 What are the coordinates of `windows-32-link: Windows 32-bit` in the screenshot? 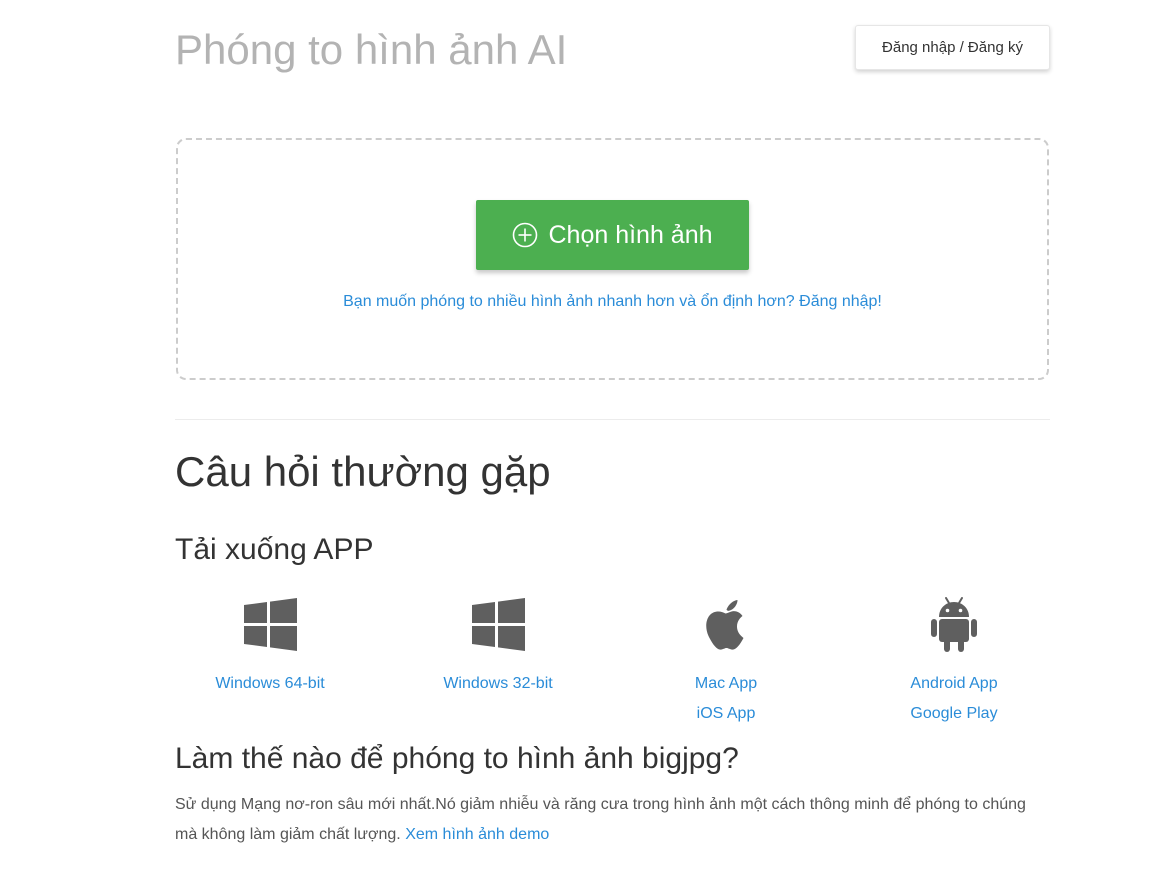 It's located at (497, 684).